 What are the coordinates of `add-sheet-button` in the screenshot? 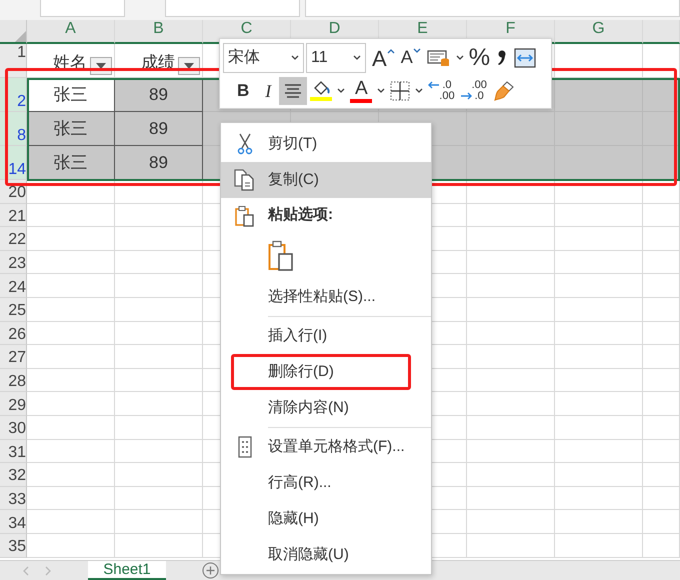 It's located at (210, 570).